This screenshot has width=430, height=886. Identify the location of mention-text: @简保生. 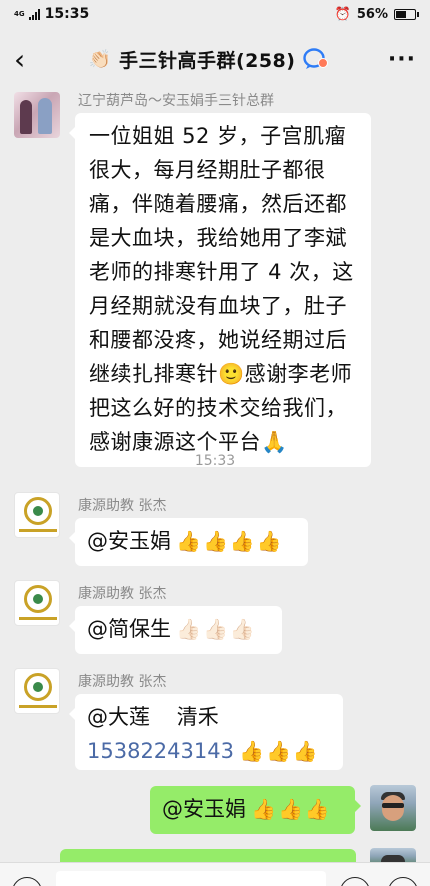
(129, 629).